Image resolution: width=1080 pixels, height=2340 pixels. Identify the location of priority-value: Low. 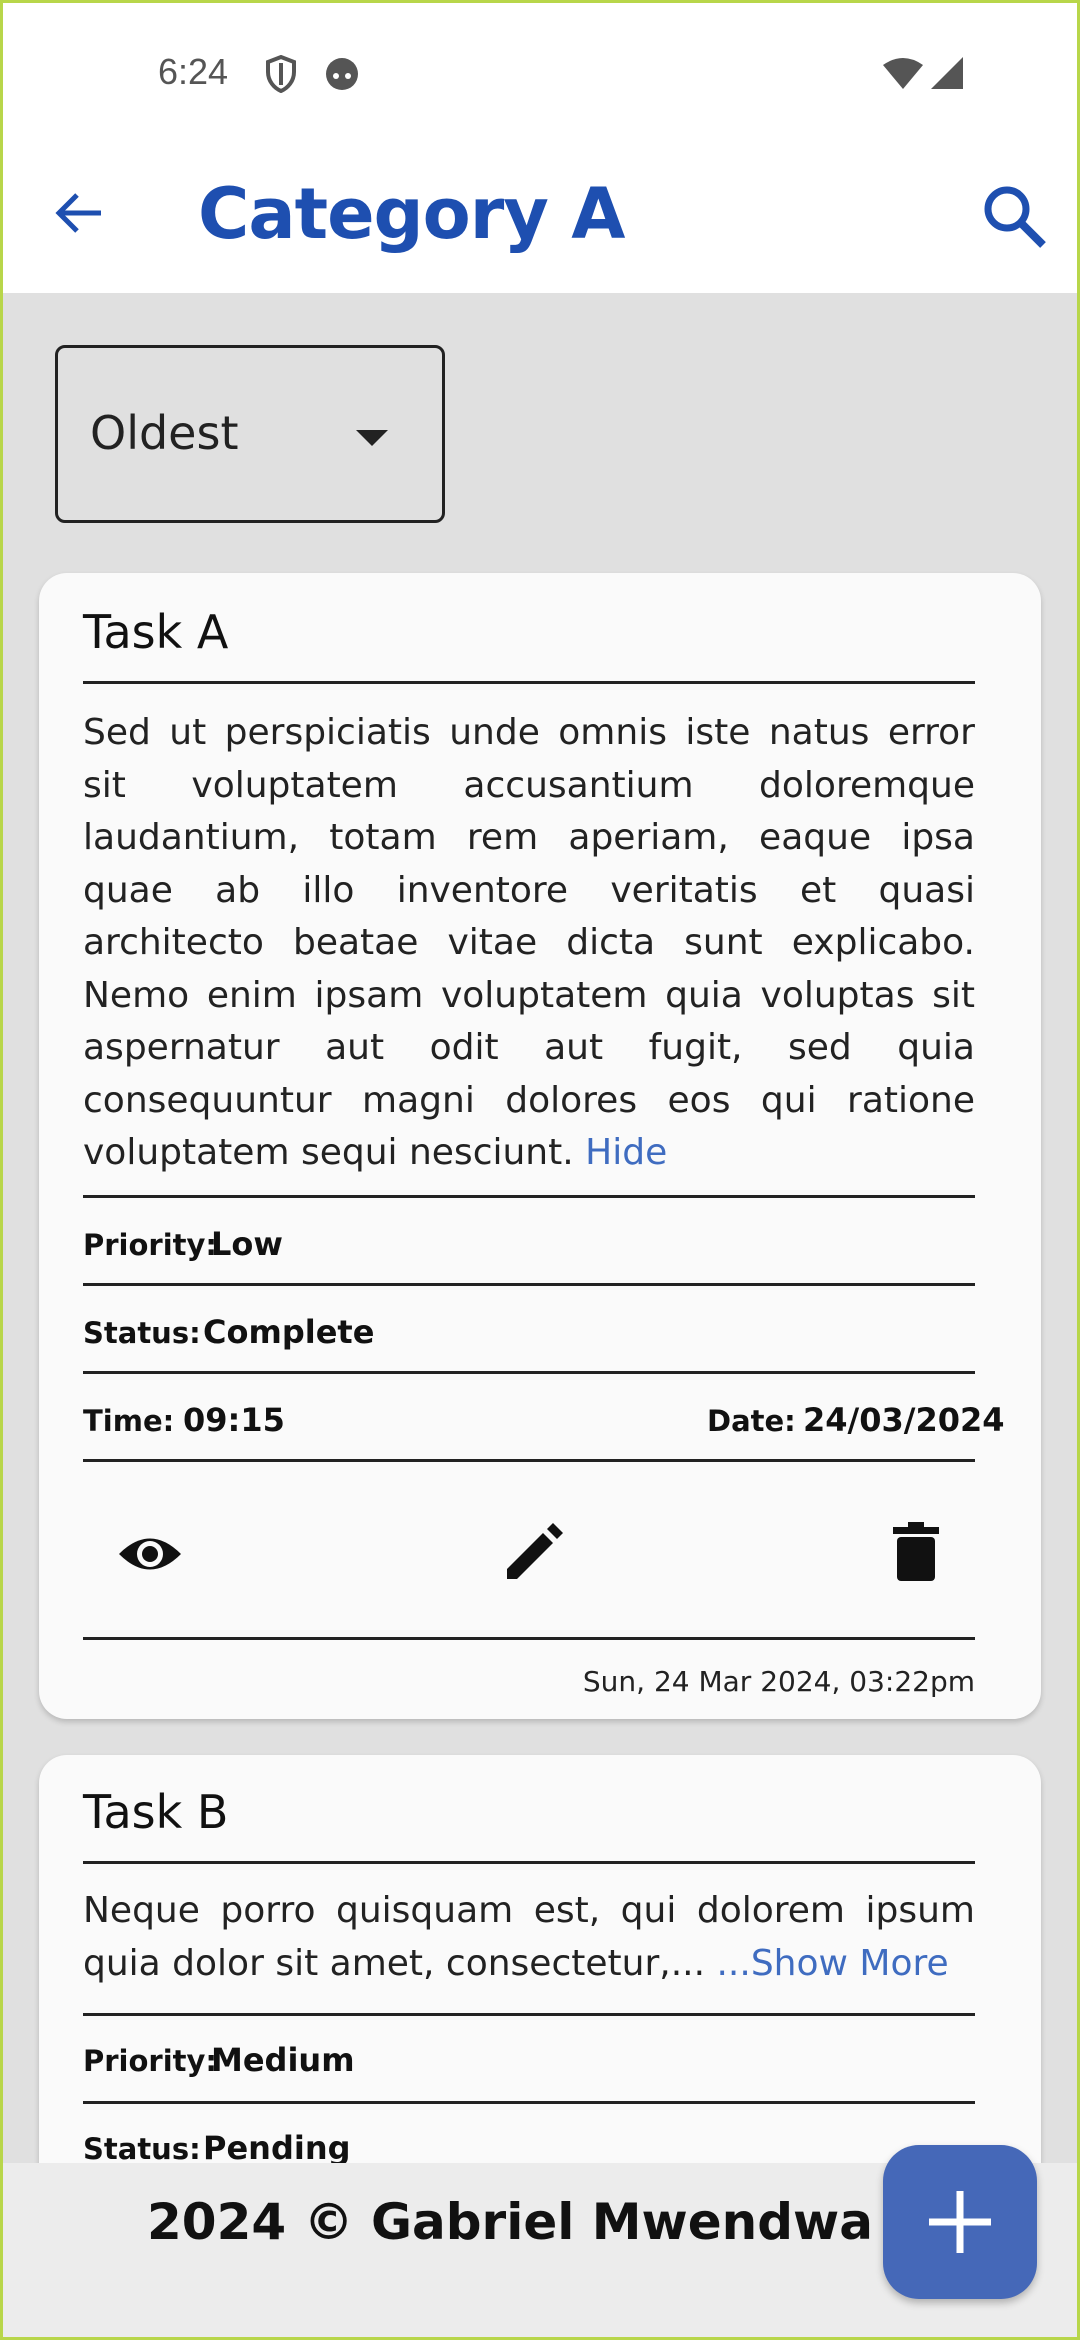
(247, 1244).